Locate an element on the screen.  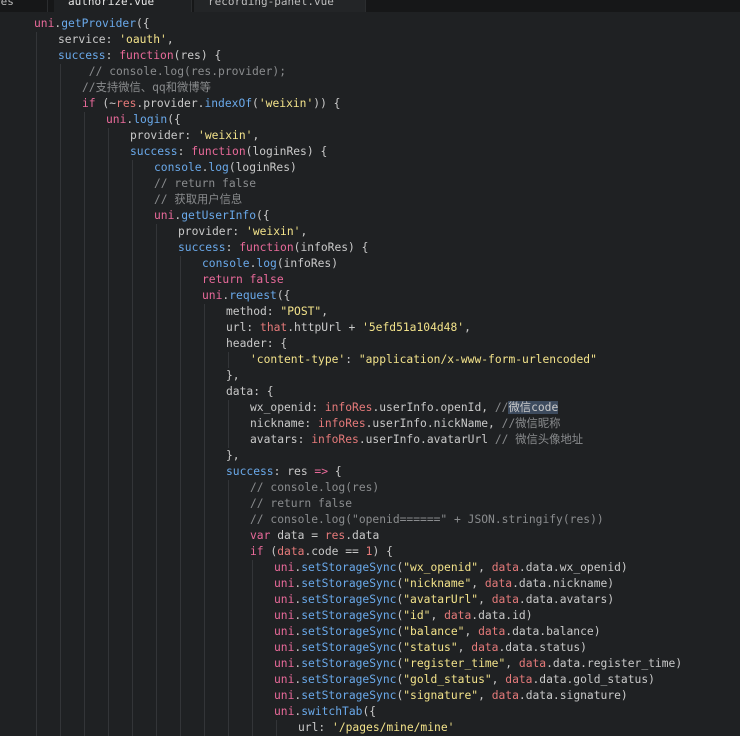
code-line: var data = res.data is located at coordinates (314, 536).